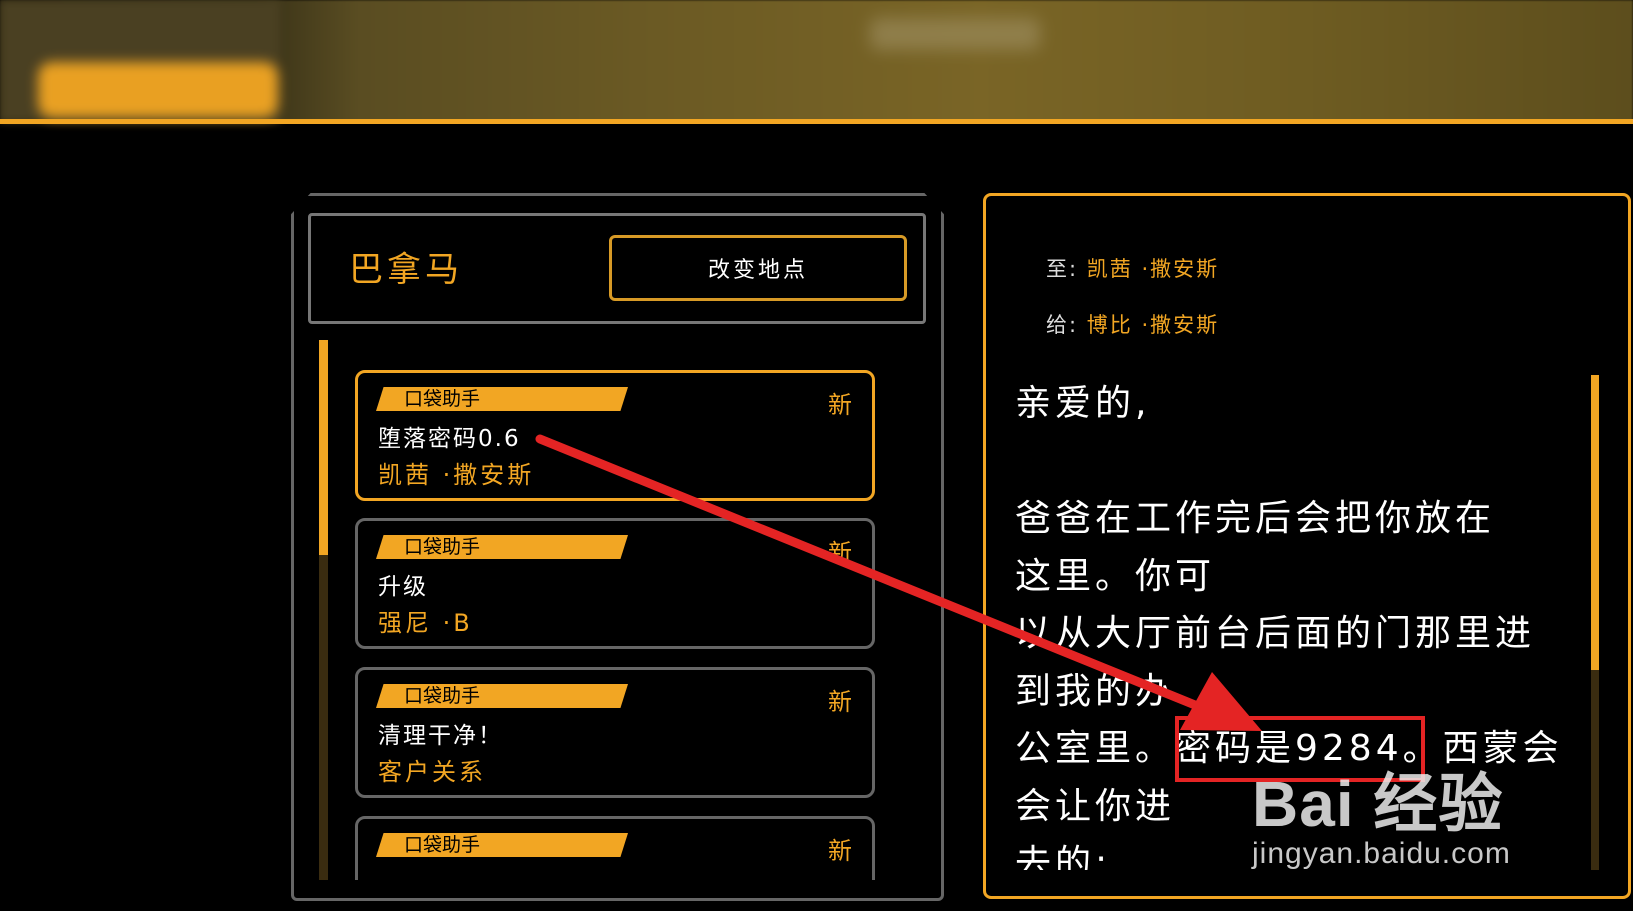  What do you see at coordinates (1381, 853) in the screenshot?
I see `watermark-url: jingyan.baidu.com` at bounding box center [1381, 853].